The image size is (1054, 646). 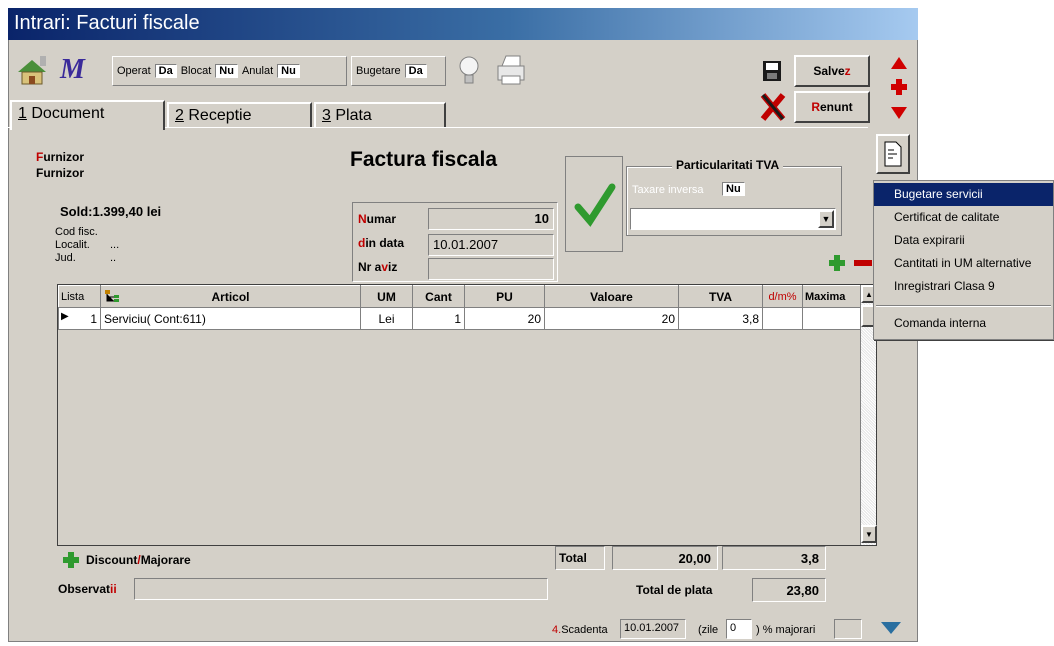 I want to click on zile-field: 0, so click(x=739, y=629).